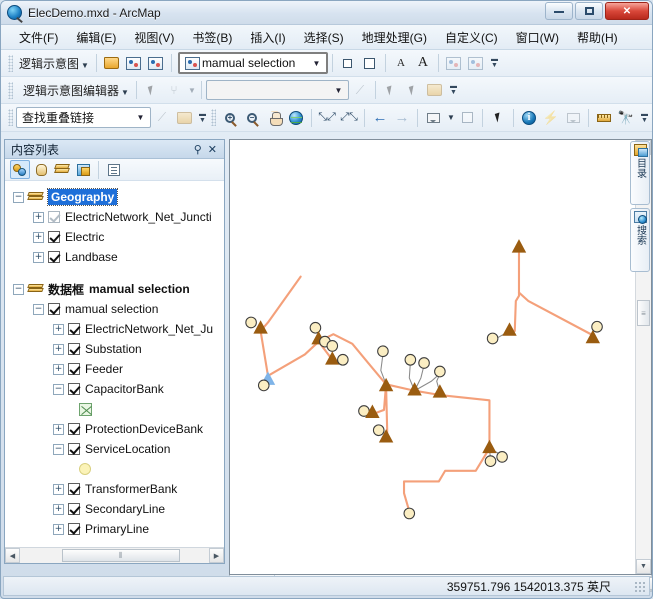  What do you see at coordinates (391, 90) in the screenshot?
I see `select-schematic-features-tool` at bounding box center [391, 90].